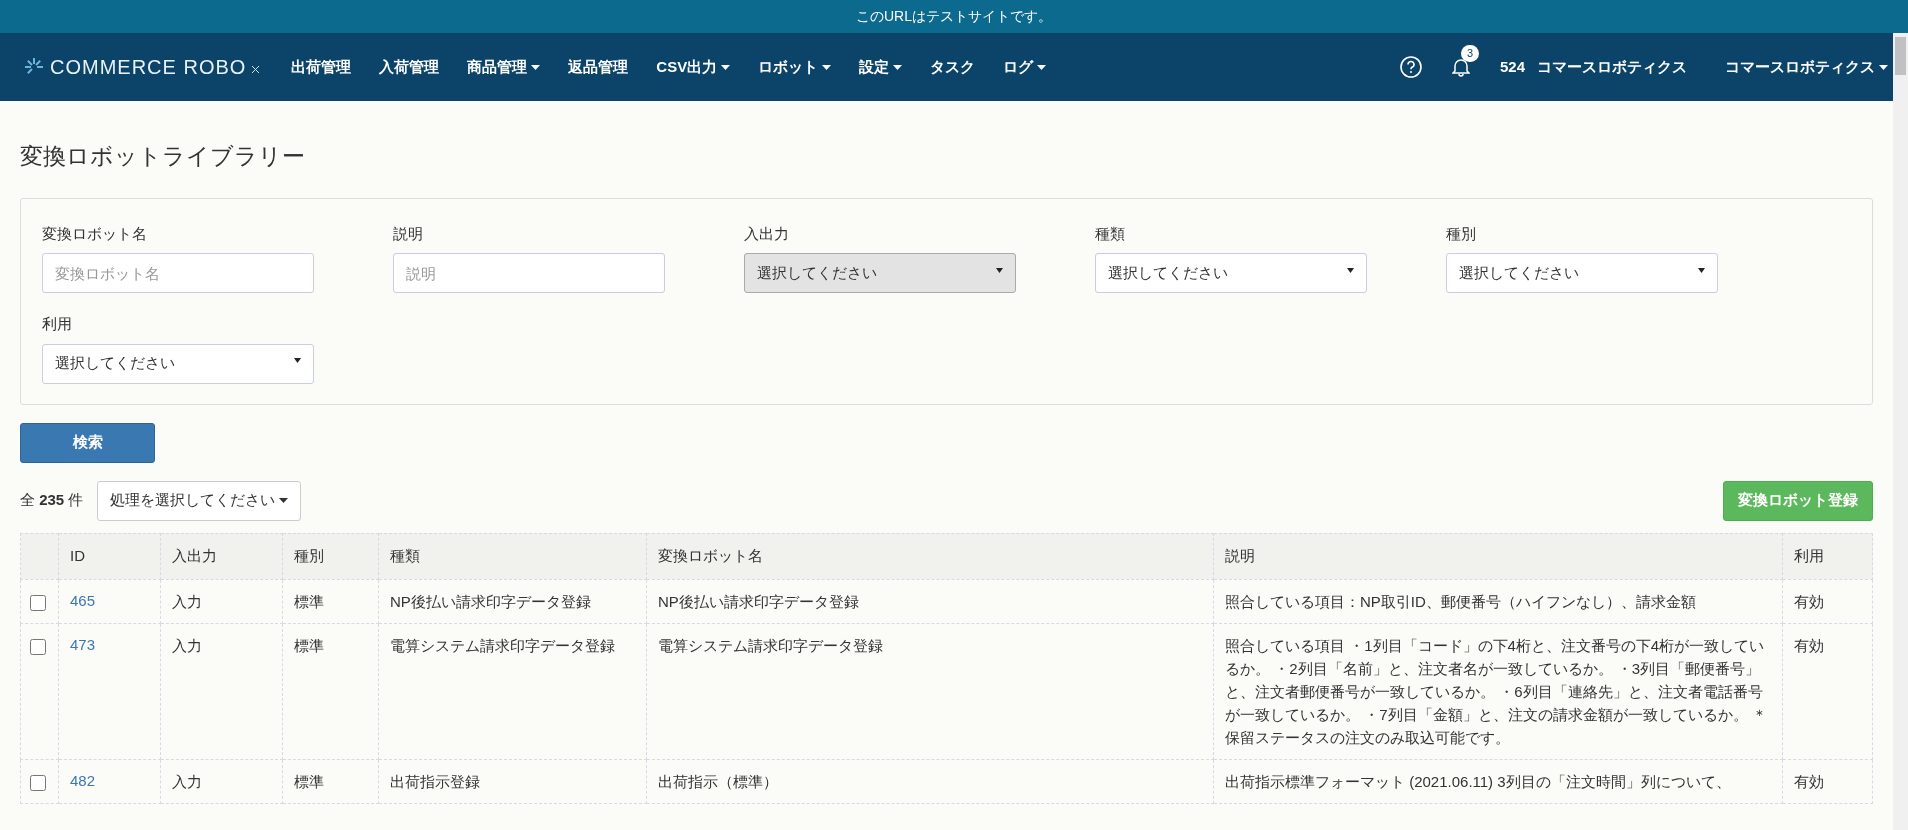 The width and height of the screenshot is (1908, 830). Describe the element at coordinates (163, 156) in the screenshot. I see `page-title: 変換ロボットライブラリー` at that location.